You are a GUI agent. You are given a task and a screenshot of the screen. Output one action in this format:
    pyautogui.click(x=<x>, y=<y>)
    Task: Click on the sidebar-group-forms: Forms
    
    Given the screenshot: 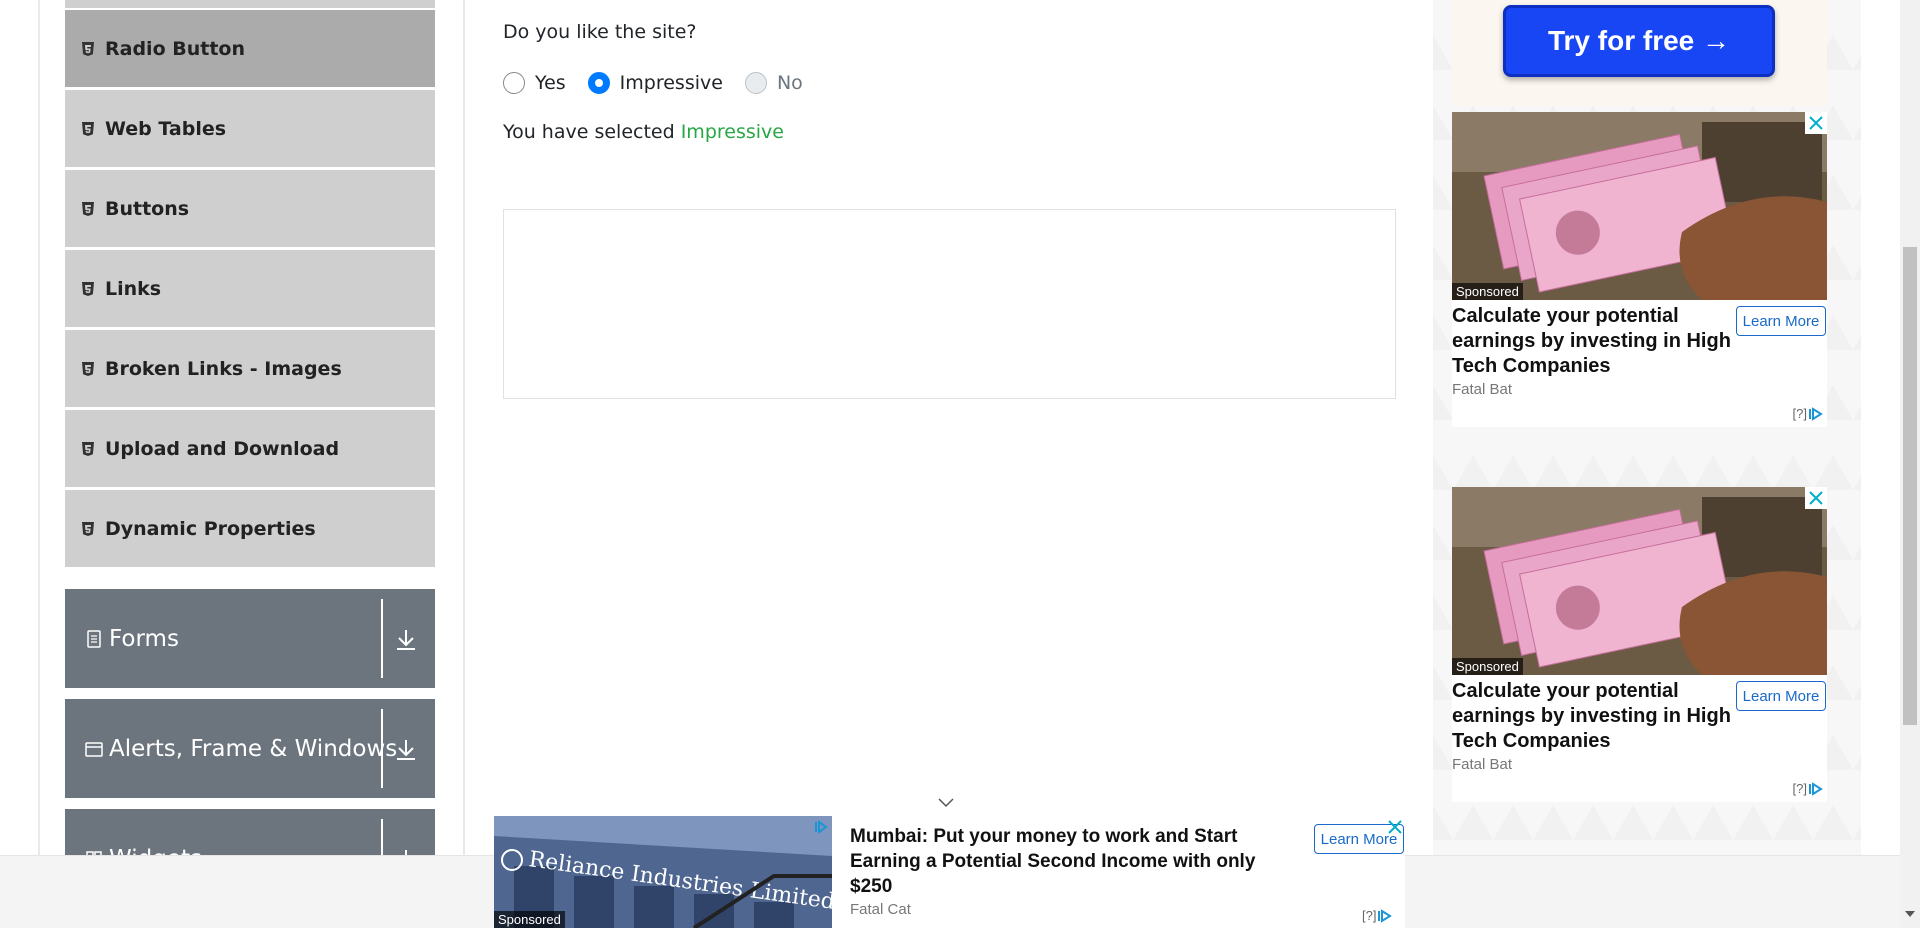 What is the action you would take?
    pyautogui.click(x=250, y=638)
    